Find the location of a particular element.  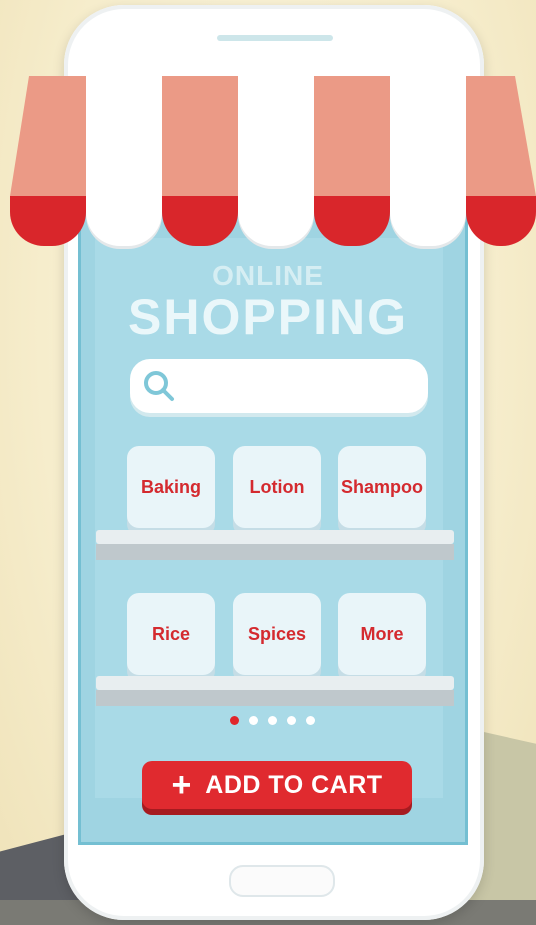

add-to-cart-label: ADD TO CART is located at coordinates (294, 784).